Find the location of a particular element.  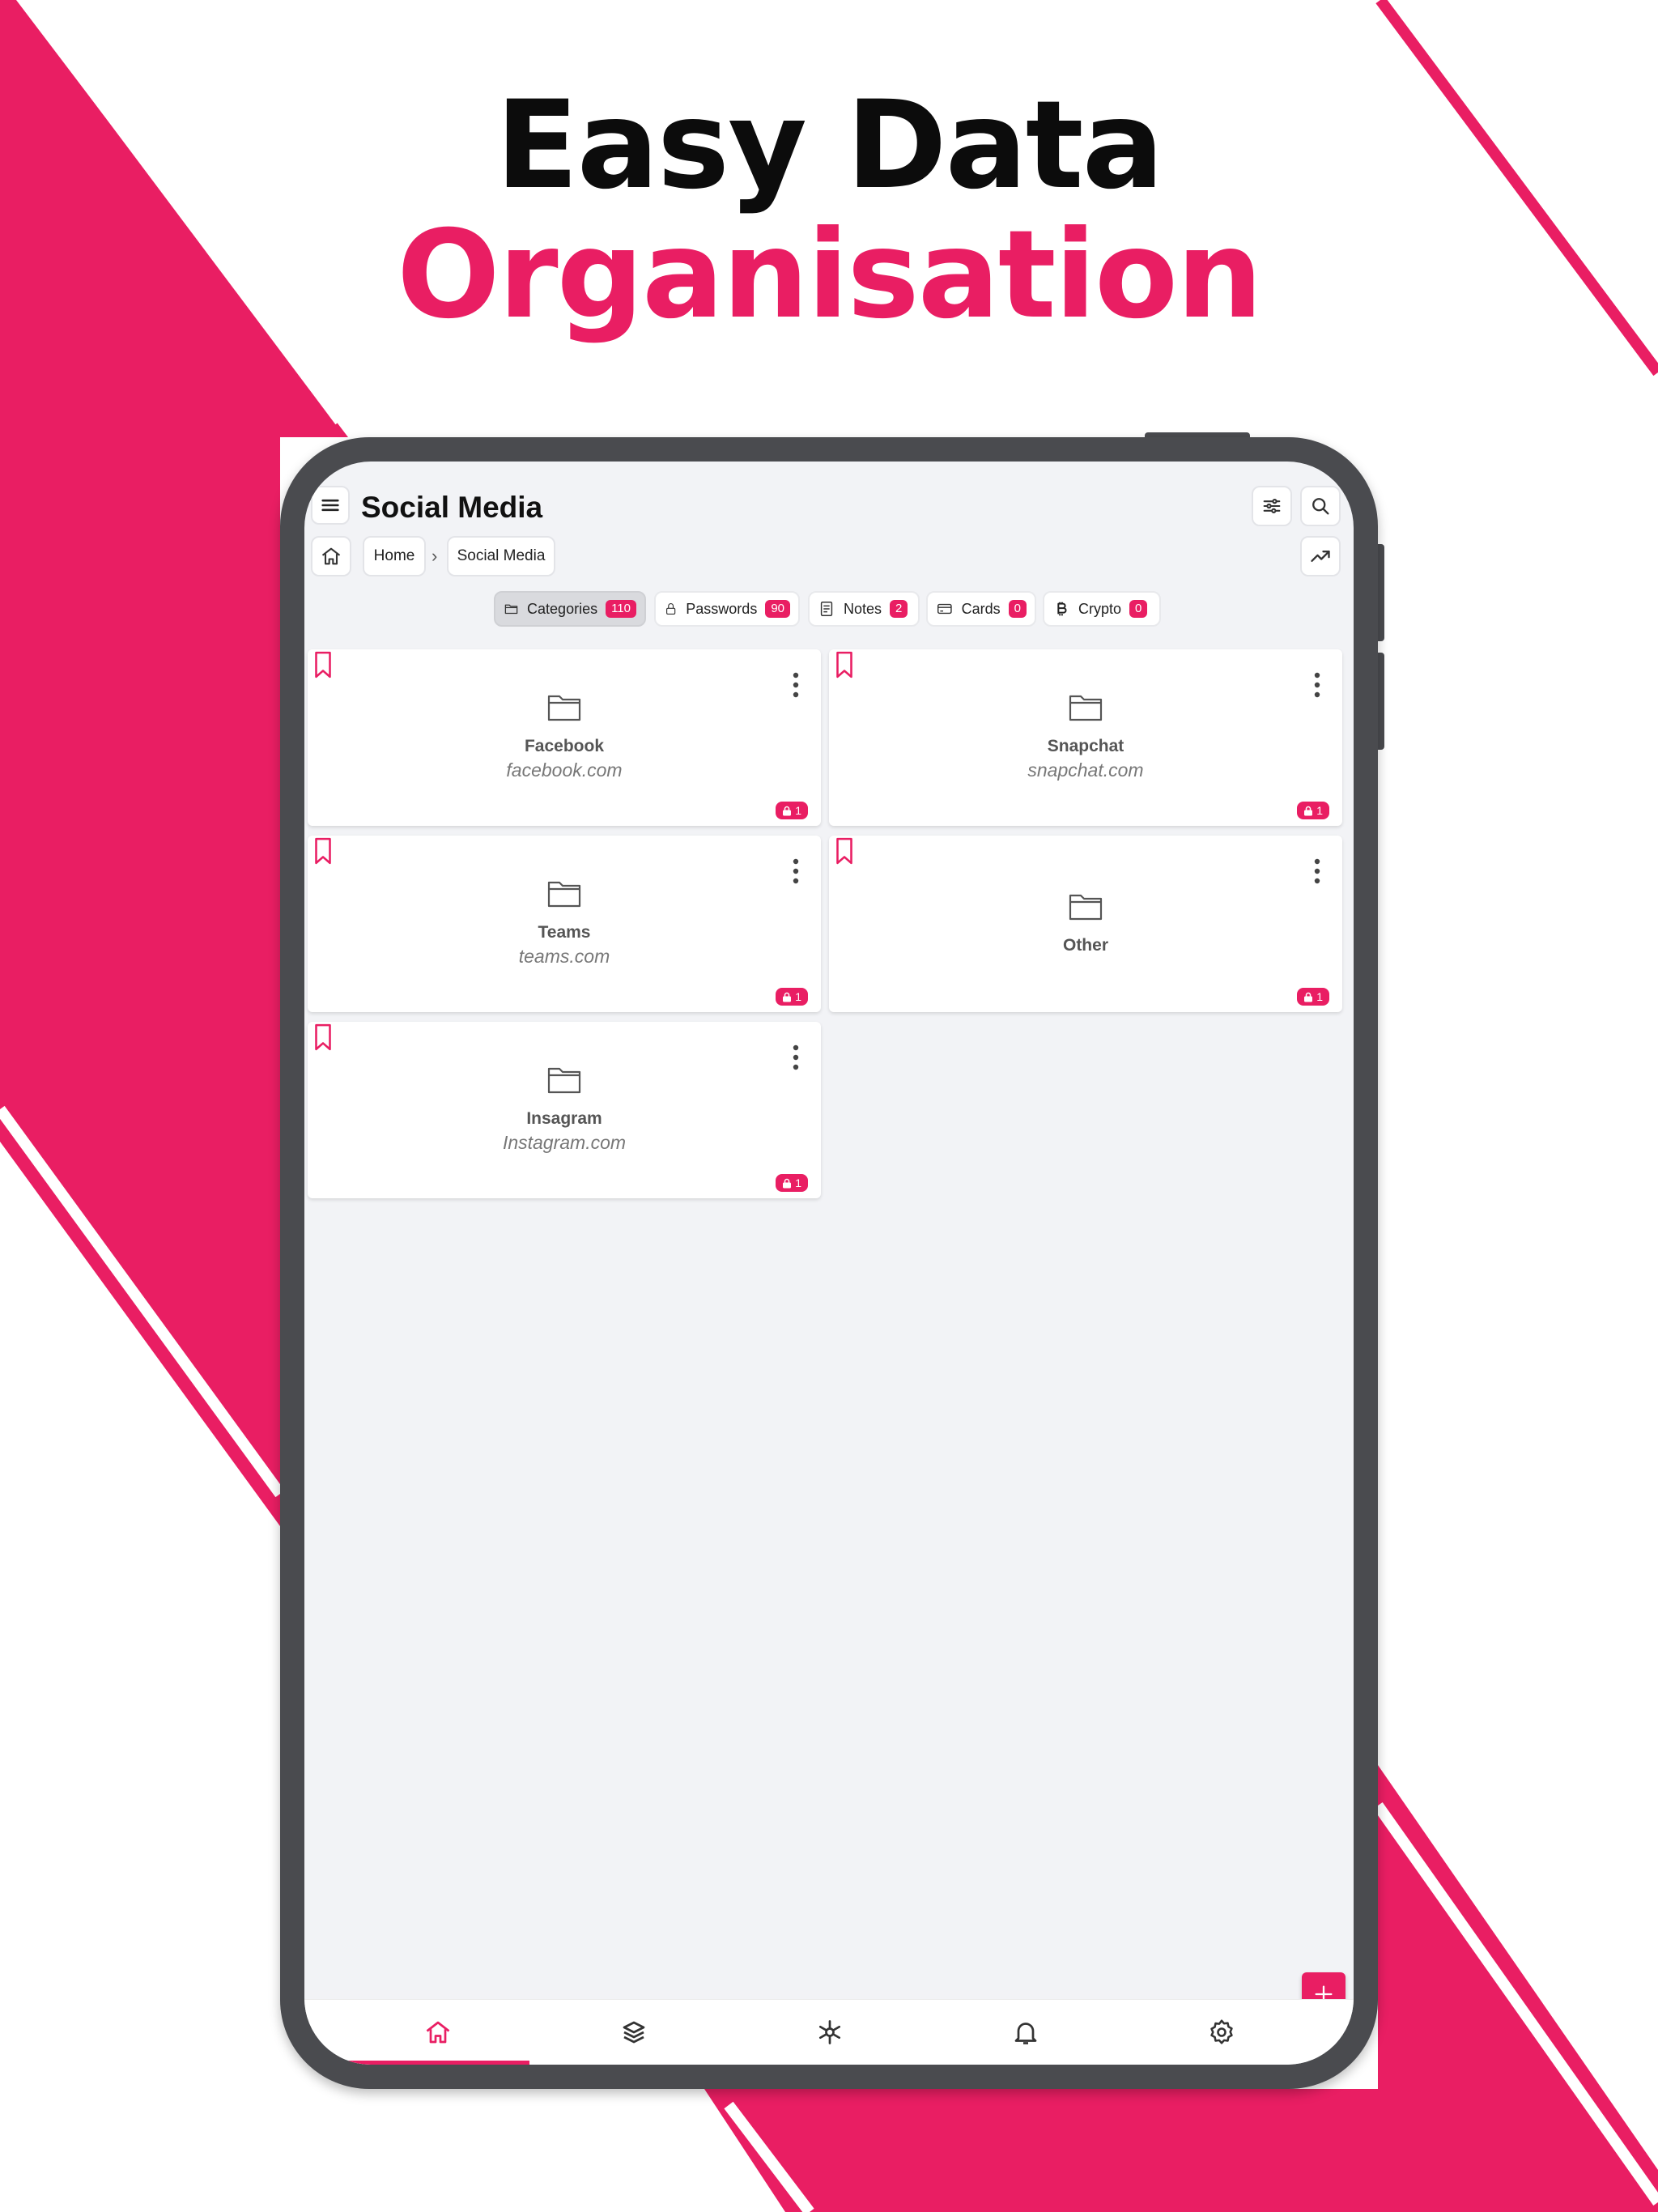

breadcrumb-item-social-media: Social Media is located at coordinates (501, 556).